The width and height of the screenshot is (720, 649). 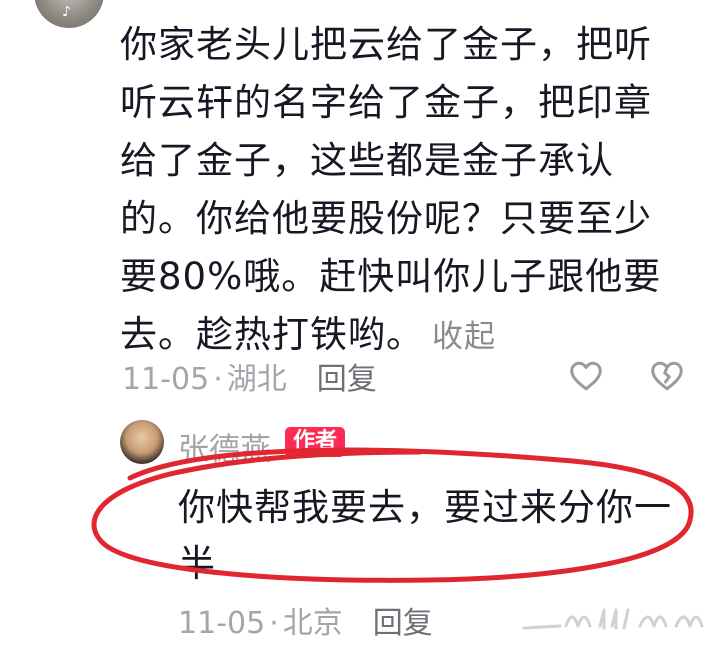 What do you see at coordinates (222, 623) in the screenshot?
I see `reply-date: 11-05` at bounding box center [222, 623].